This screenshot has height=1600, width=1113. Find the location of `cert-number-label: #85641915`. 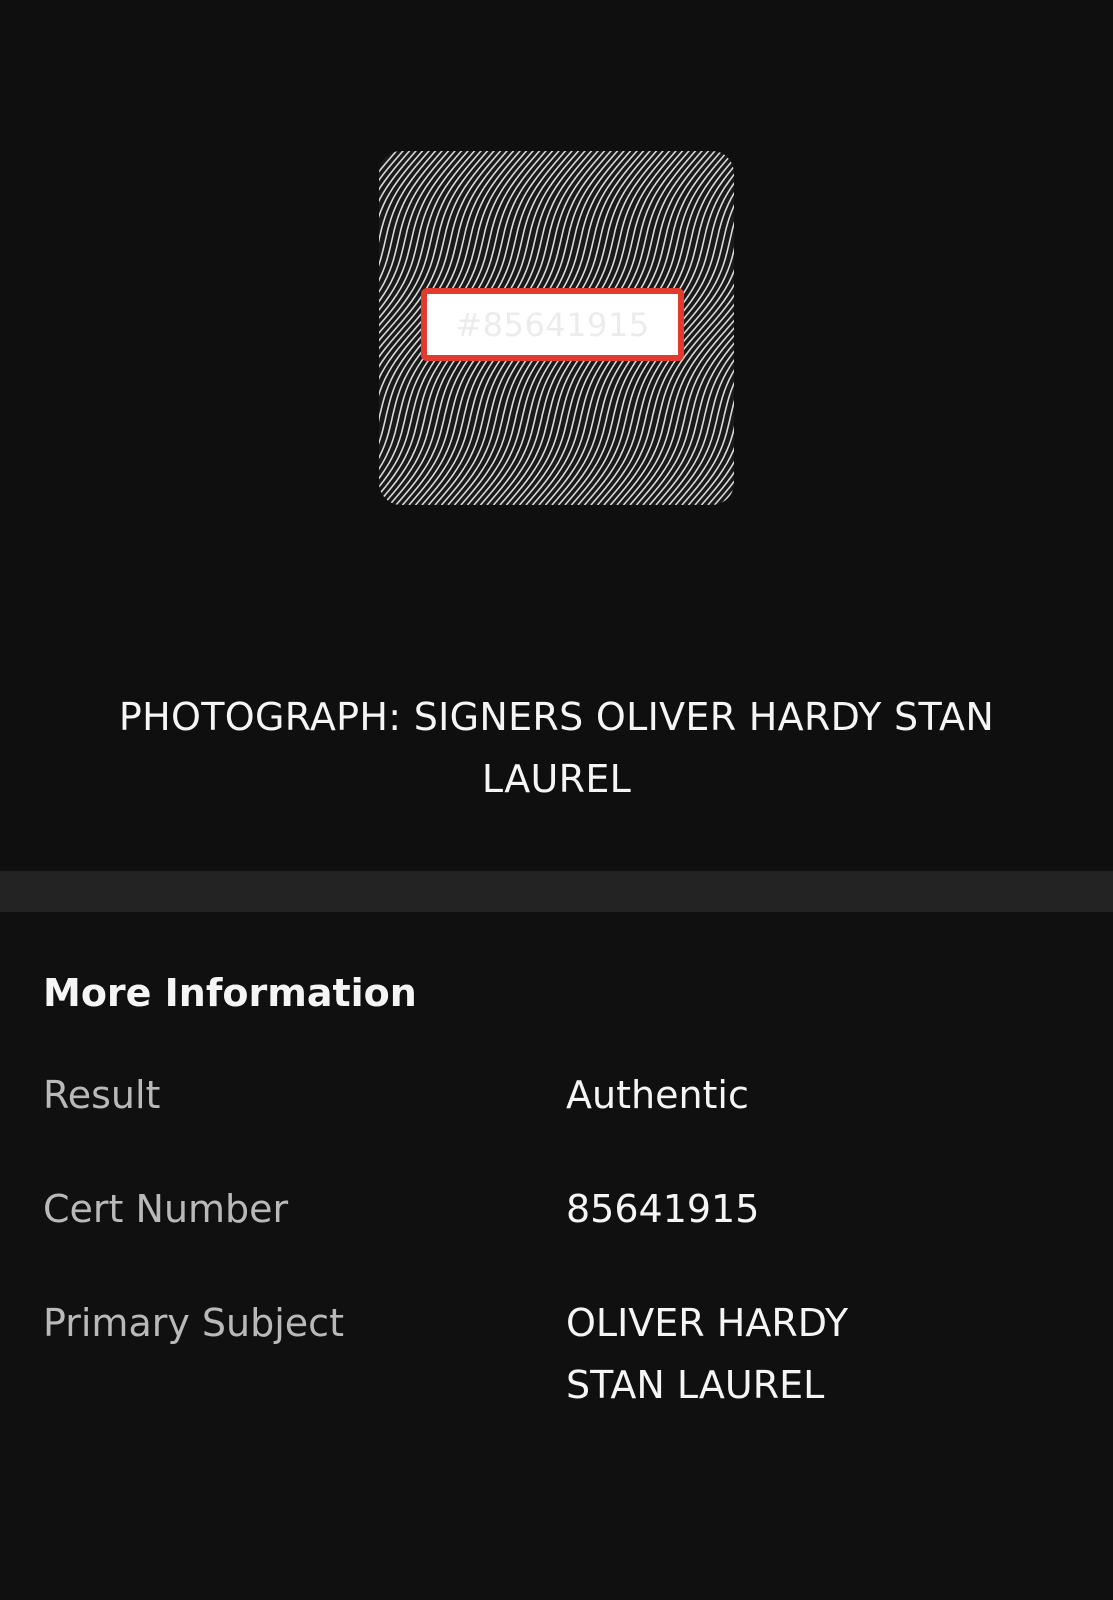

cert-number-label: #85641915 is located at coordinates (552, 324).